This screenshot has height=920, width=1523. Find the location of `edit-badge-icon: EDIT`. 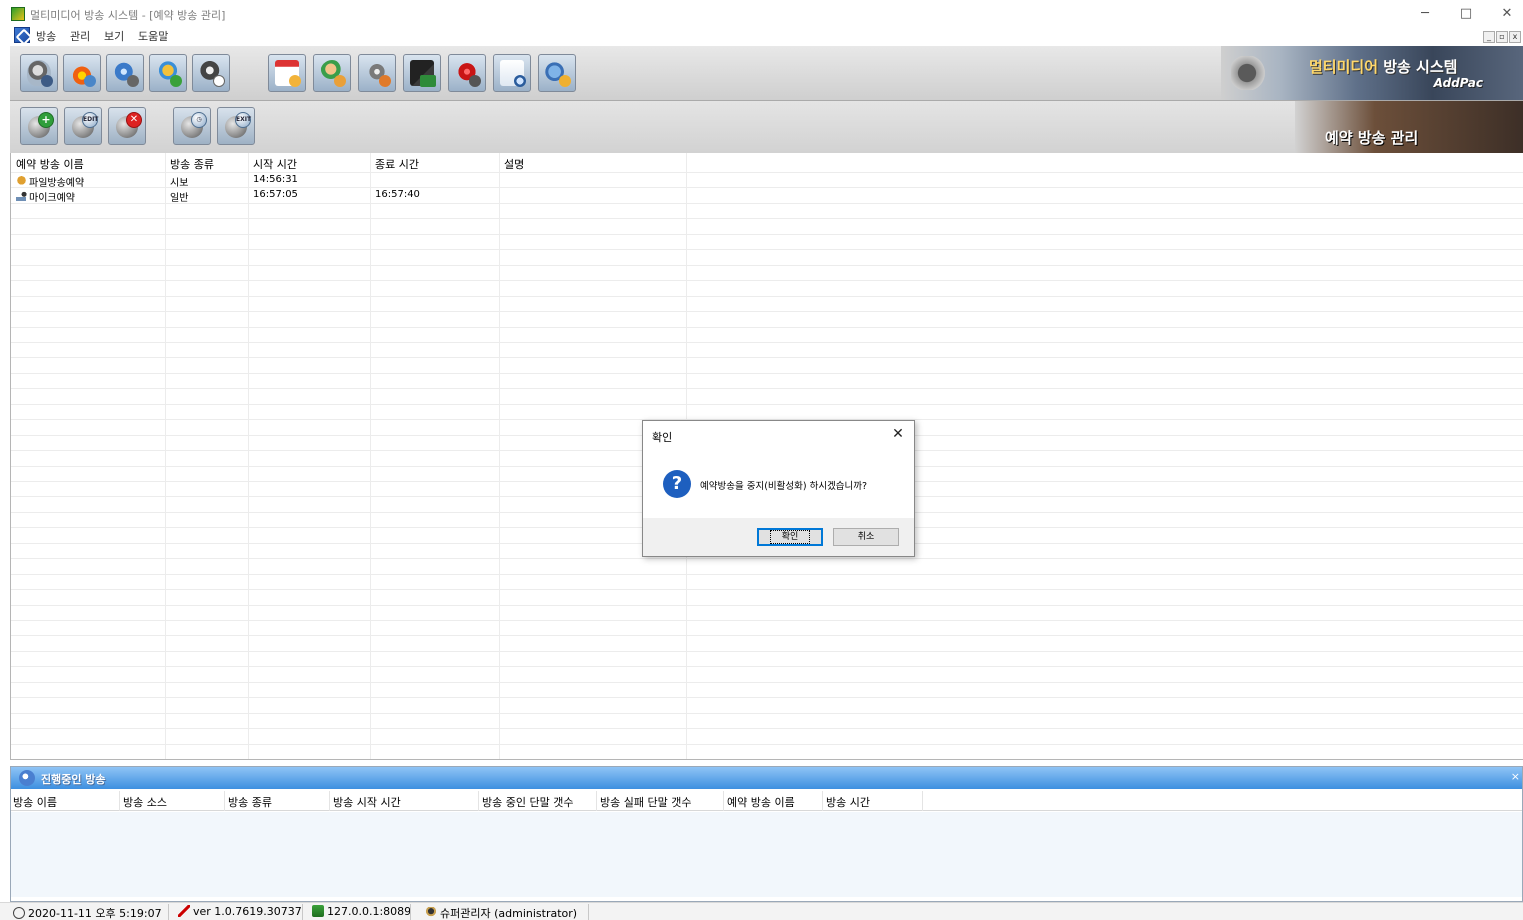

edit-badge-icon: EDIT is located at coordinates (90, 120).